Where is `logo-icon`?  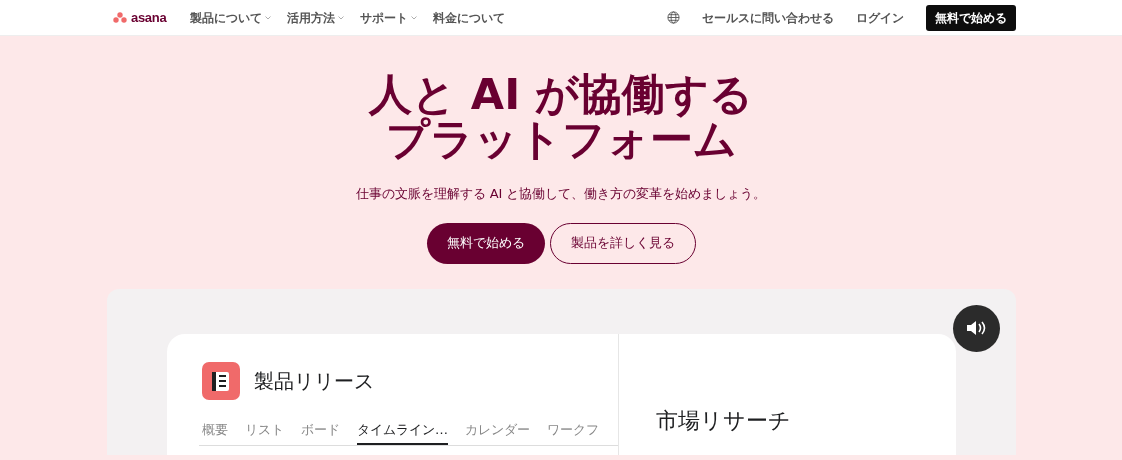 logo-icon is located at coordinates (120, 17).